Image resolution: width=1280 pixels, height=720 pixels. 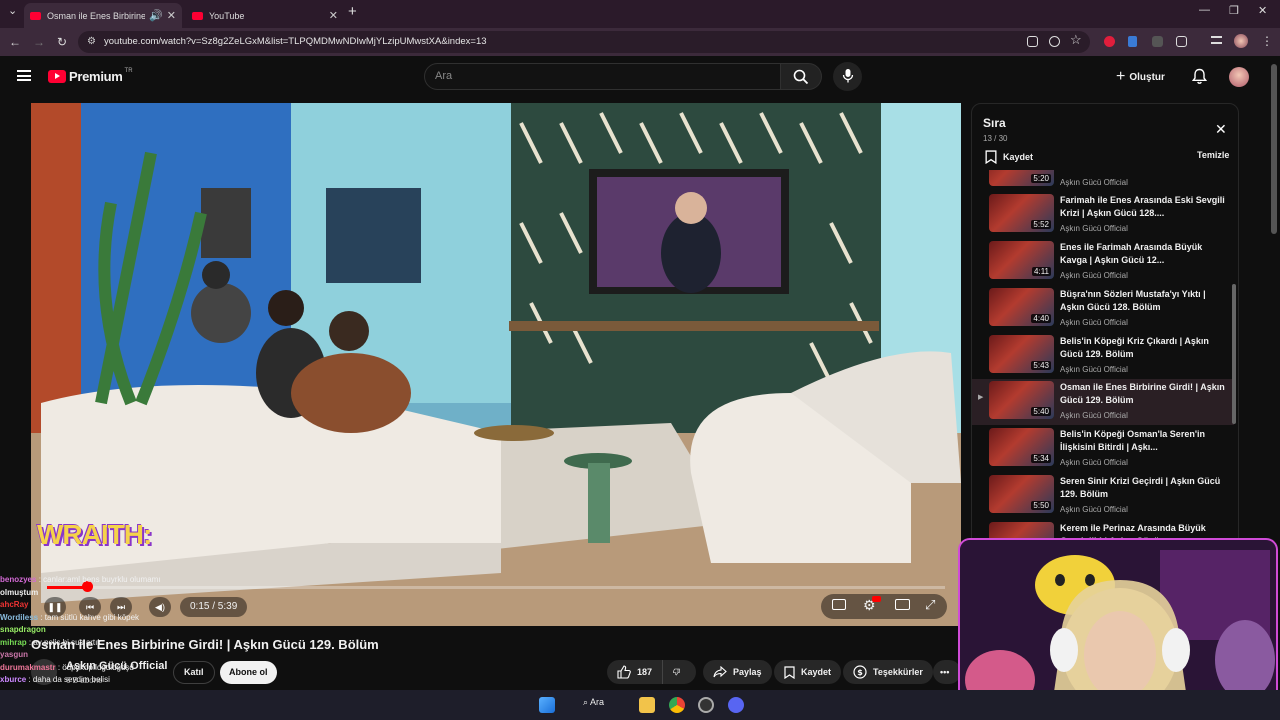 What do you see at coordinates (1041, 411) in the screenshot?
I see `duration-badge: 5:40` at bounding box center [1041, 411].